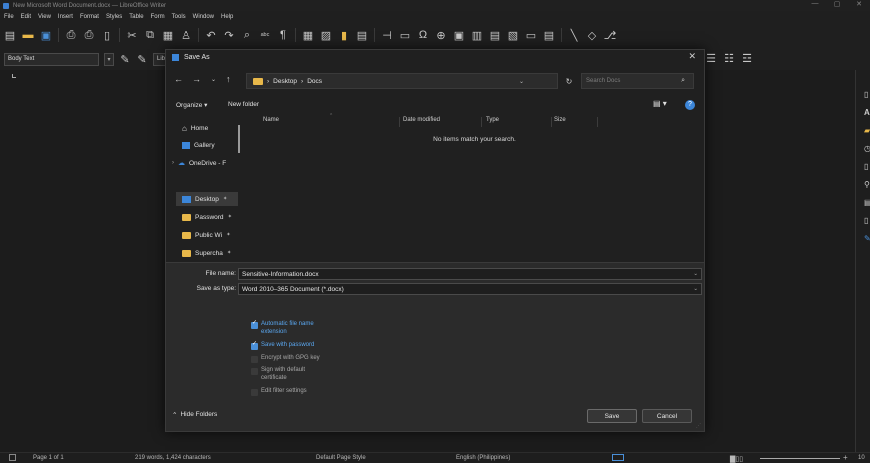 Image resolution: width=870 pixels, height=463 pixels. Describe the element at coordinates (285, 81) in the screenshot. I see `breadcrumb-desktop: Desktop` at that location.